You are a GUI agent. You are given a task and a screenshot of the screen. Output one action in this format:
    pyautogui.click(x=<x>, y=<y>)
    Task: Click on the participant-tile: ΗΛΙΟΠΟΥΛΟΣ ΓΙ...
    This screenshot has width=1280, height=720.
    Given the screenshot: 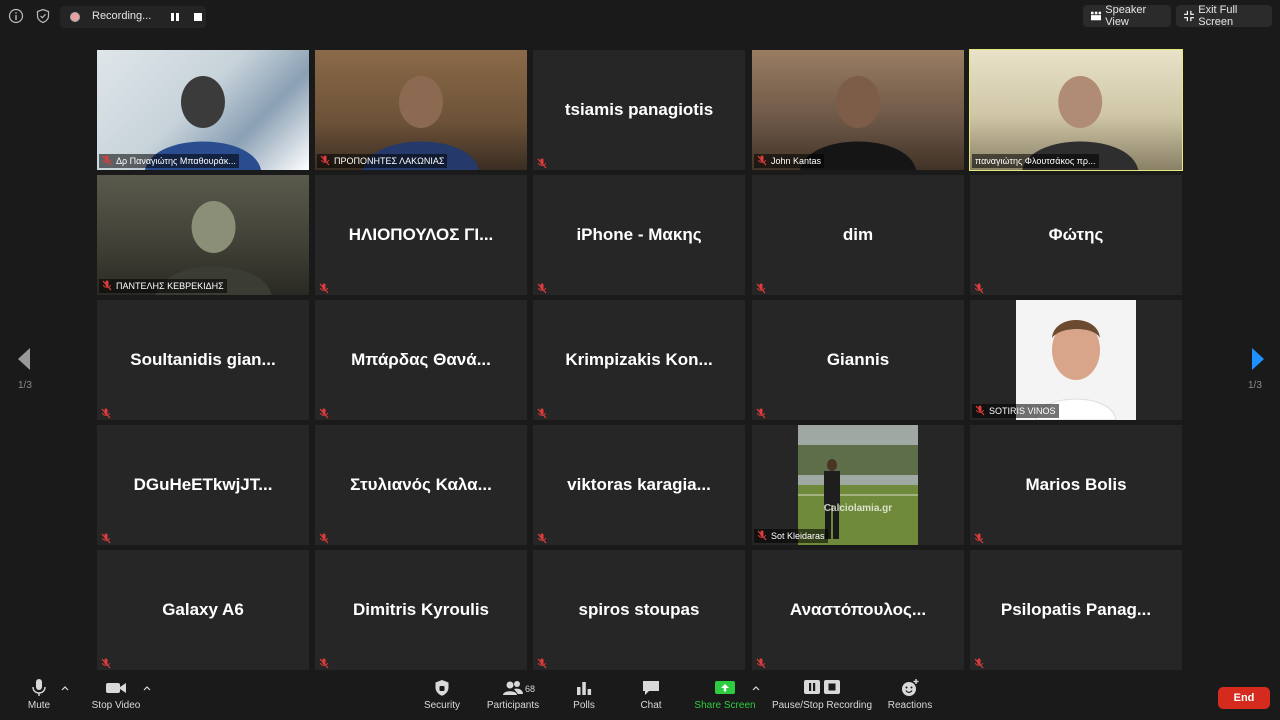 What is the action you would take?
    pyautogui.click(x=421, y=235)
    